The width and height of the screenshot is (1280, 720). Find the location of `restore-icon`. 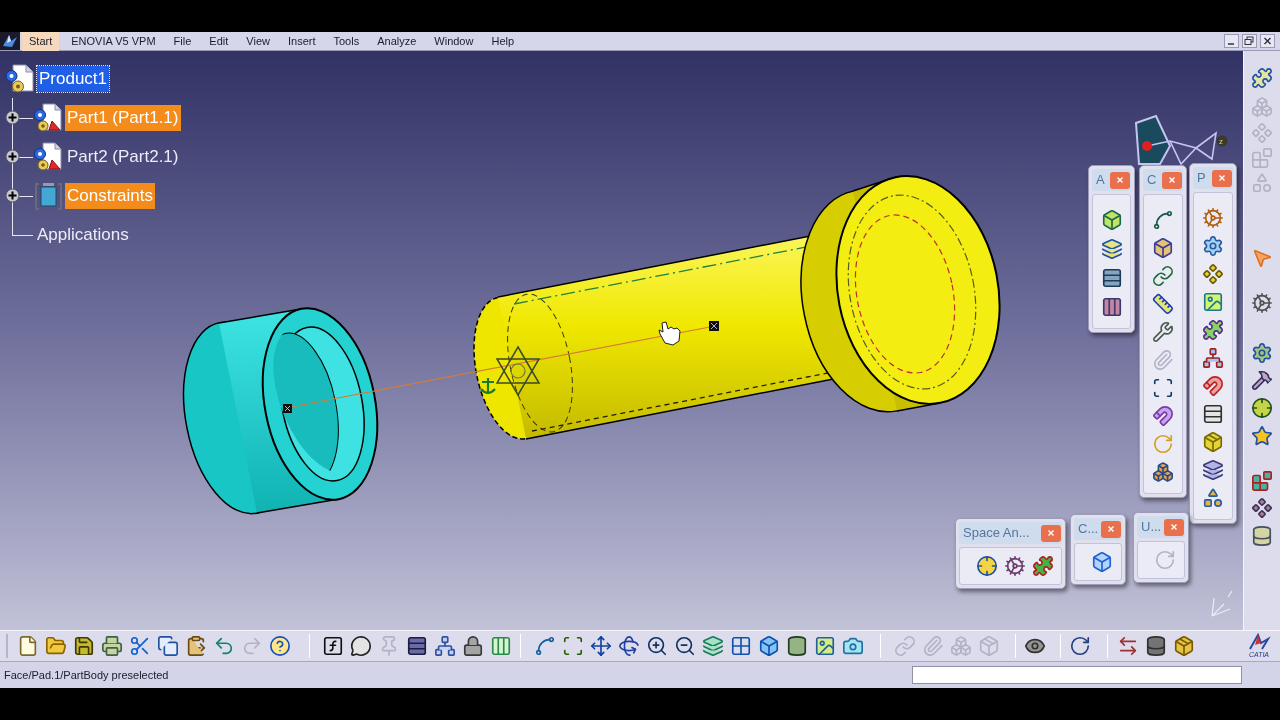

restore-icon is located at coordinates (1249, 41).